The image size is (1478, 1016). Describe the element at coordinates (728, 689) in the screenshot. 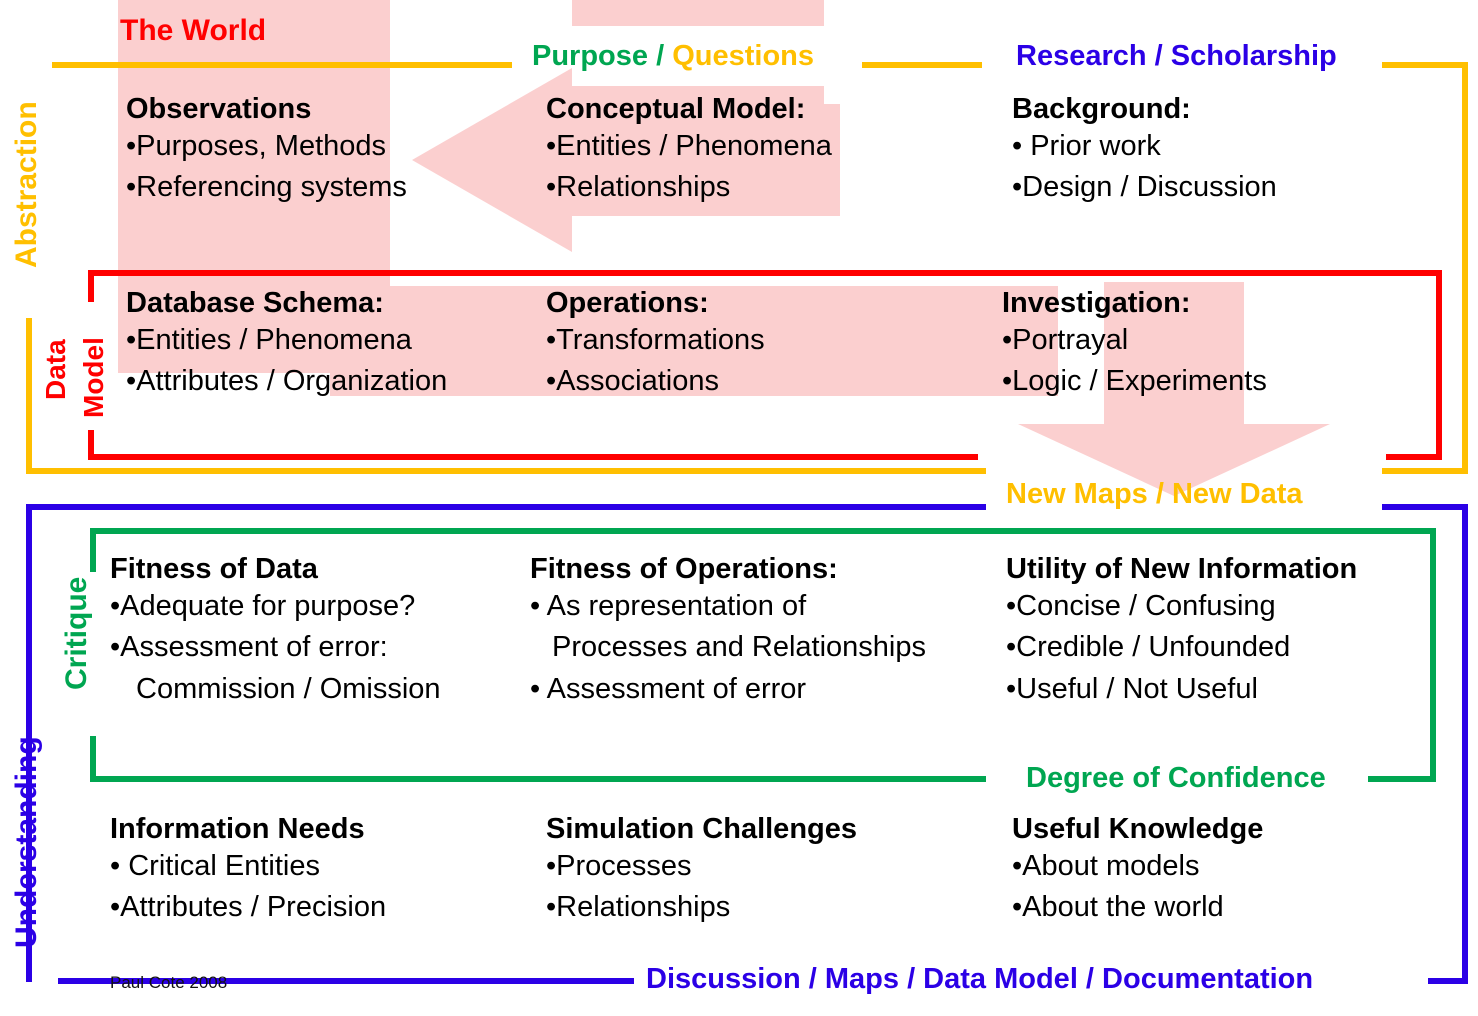

I see `list-item: • Assessment of error` at that location.